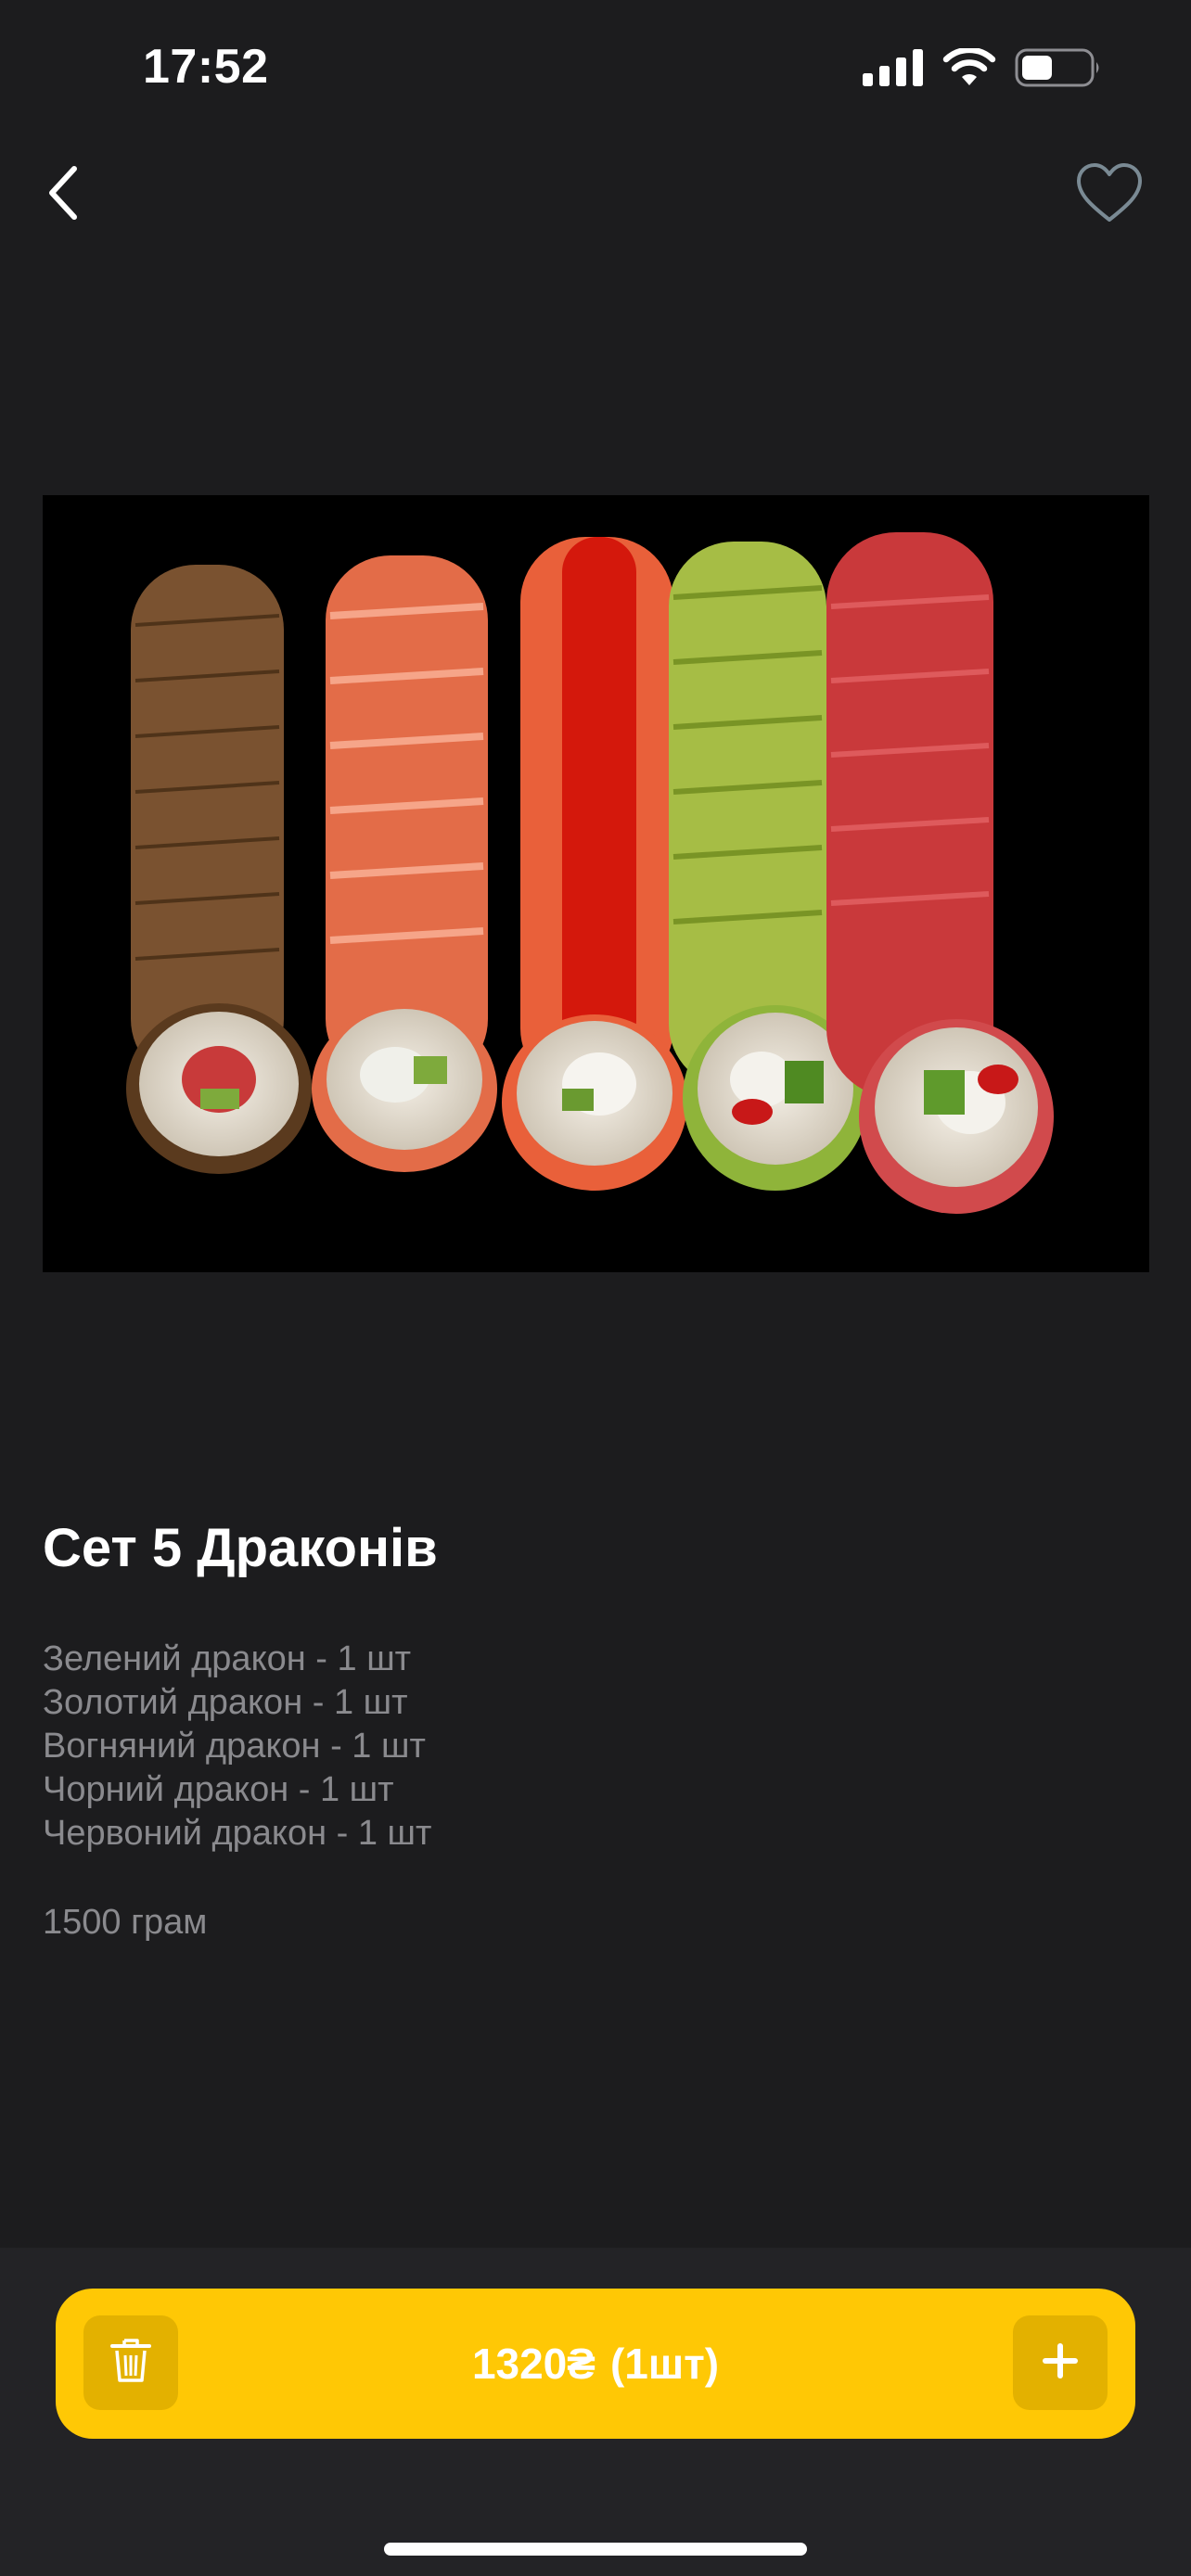  I want to click on favorite-button, so click(1110, 195).